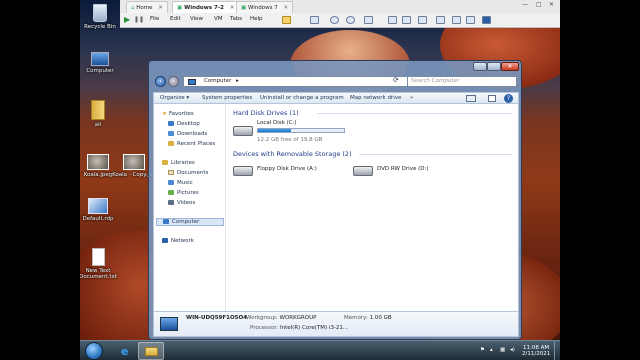 This screenshot has width=640, height=360. Describe the element at coordinates (191, 144) in the screenshot. I see `nav-recent-places: Recent Places` at that location.